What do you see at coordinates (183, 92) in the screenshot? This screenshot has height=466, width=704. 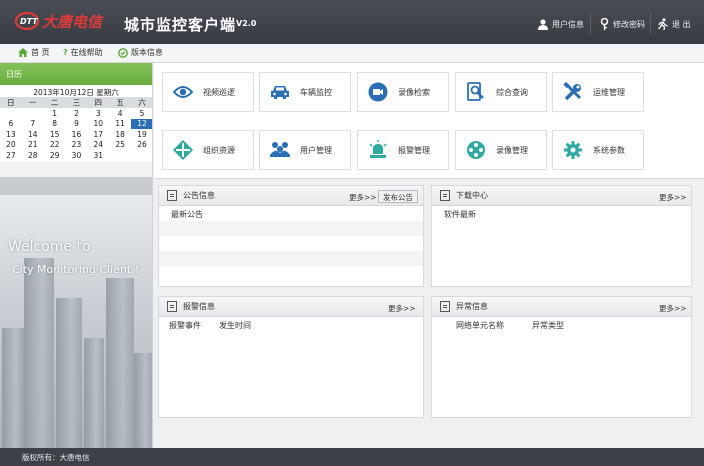 I see `eye-icon` at bounding box center [183, 92].